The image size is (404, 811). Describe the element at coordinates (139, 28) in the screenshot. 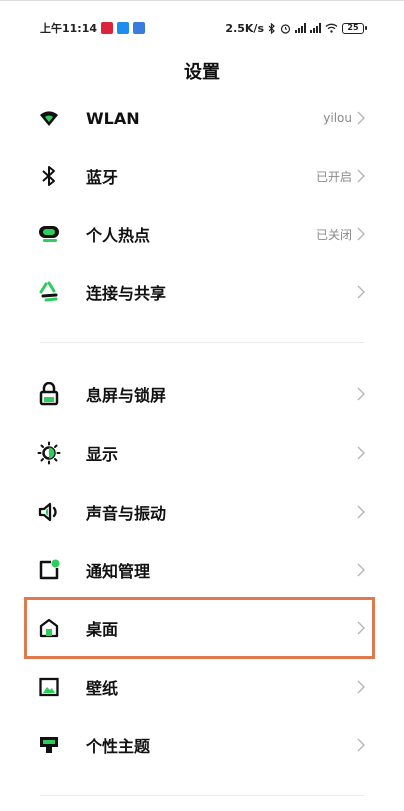

I see `store-app-icon` at that location.